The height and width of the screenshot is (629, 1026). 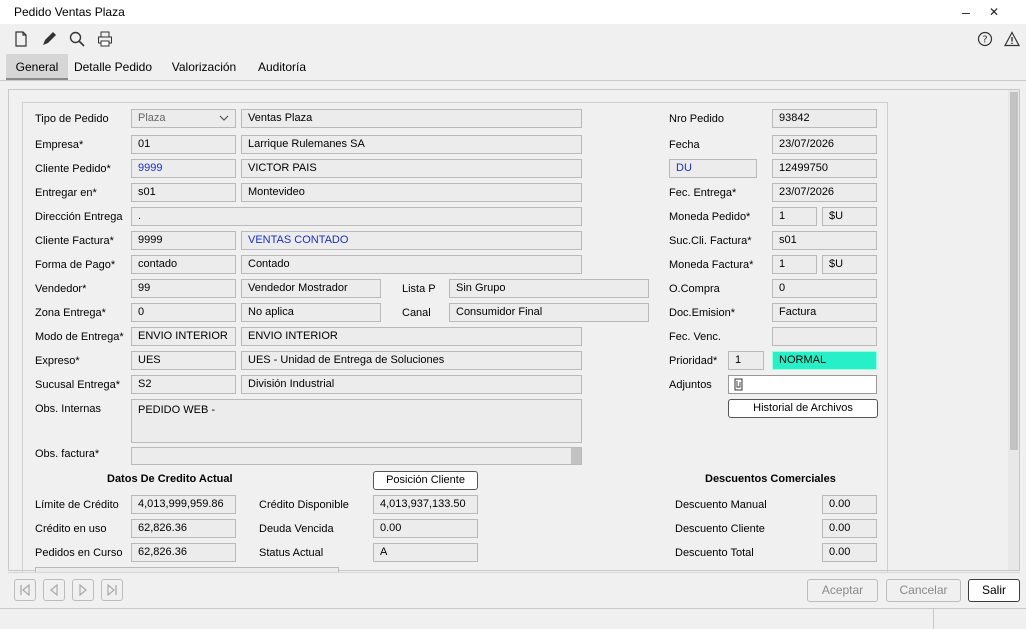 I want to click on descuento-total-value: 0.00, so click(x=849, y=552).